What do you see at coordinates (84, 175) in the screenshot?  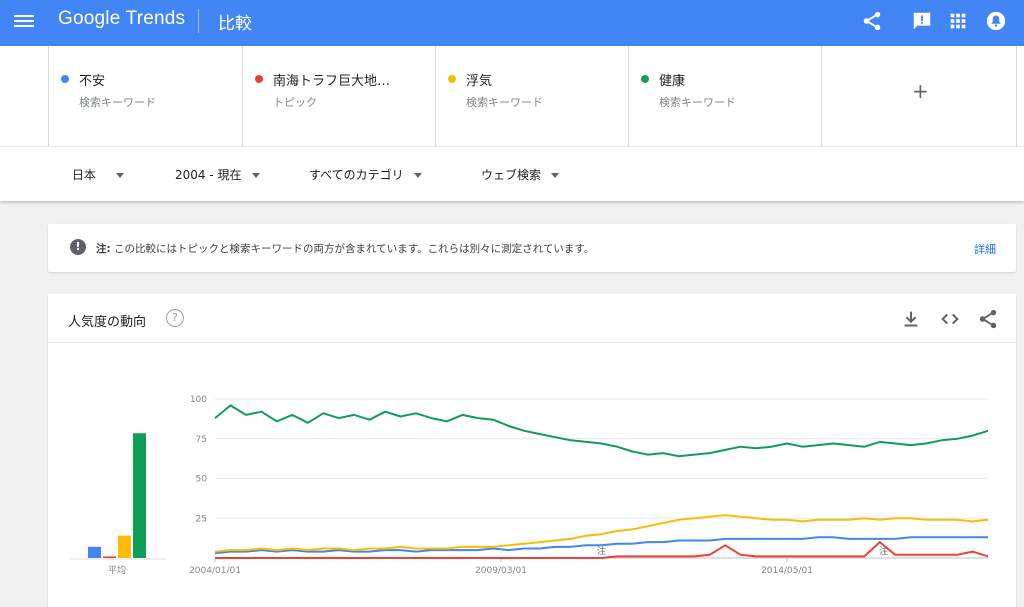 I see `region-value: 日本` at bounding box center [84, 175].